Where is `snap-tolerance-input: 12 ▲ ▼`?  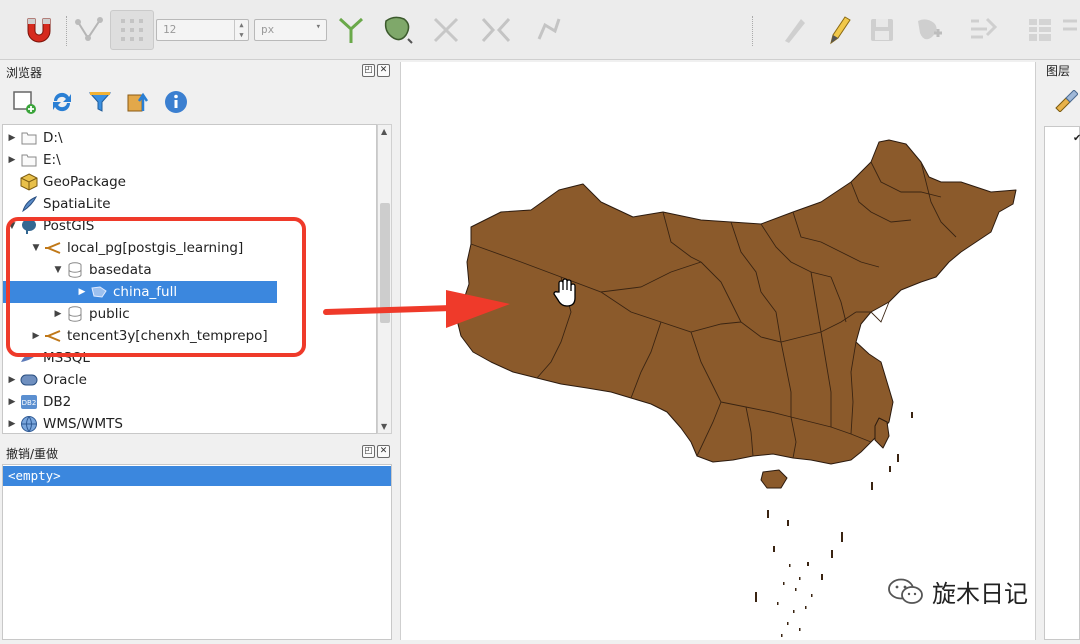
snap-tolerance-input: 12 ▲ ▼ is located at coordinates (202, 30).